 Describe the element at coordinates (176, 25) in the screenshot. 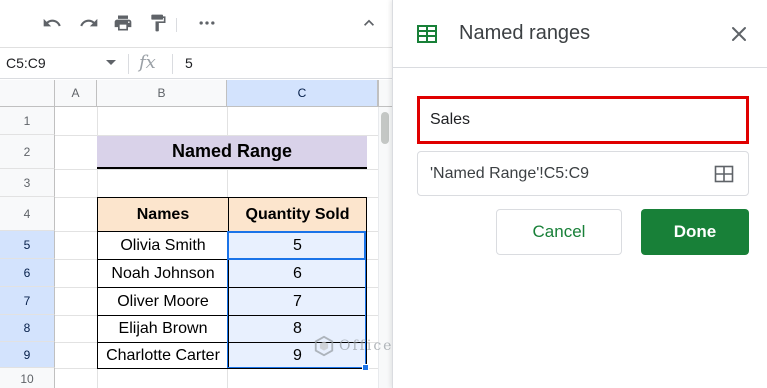

I see `toolbar-divider` at that location.